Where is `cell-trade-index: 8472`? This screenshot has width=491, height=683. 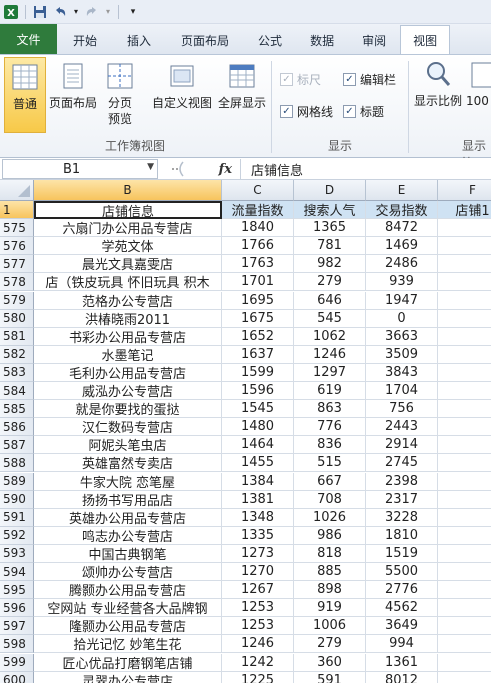 cell-trade-index: 8472 is located at coordinates (402, 228).